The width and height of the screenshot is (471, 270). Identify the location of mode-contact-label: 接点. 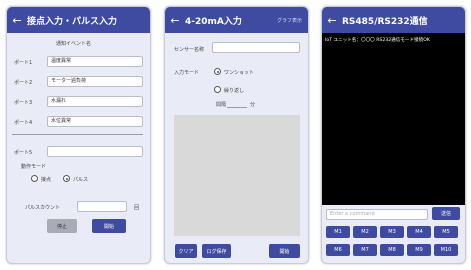
(46, 180).